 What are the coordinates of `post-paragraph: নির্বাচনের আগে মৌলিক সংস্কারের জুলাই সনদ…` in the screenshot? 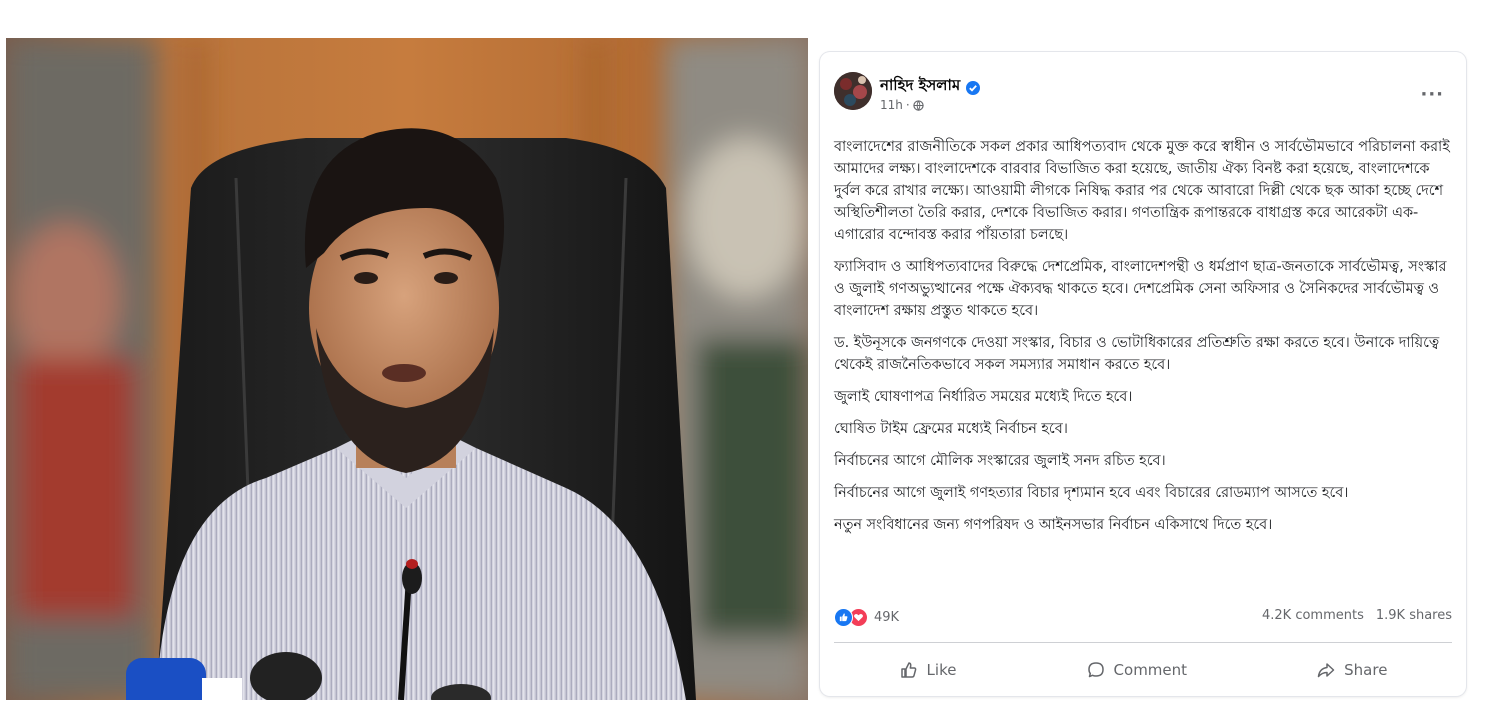 It's located at (1000, 461).